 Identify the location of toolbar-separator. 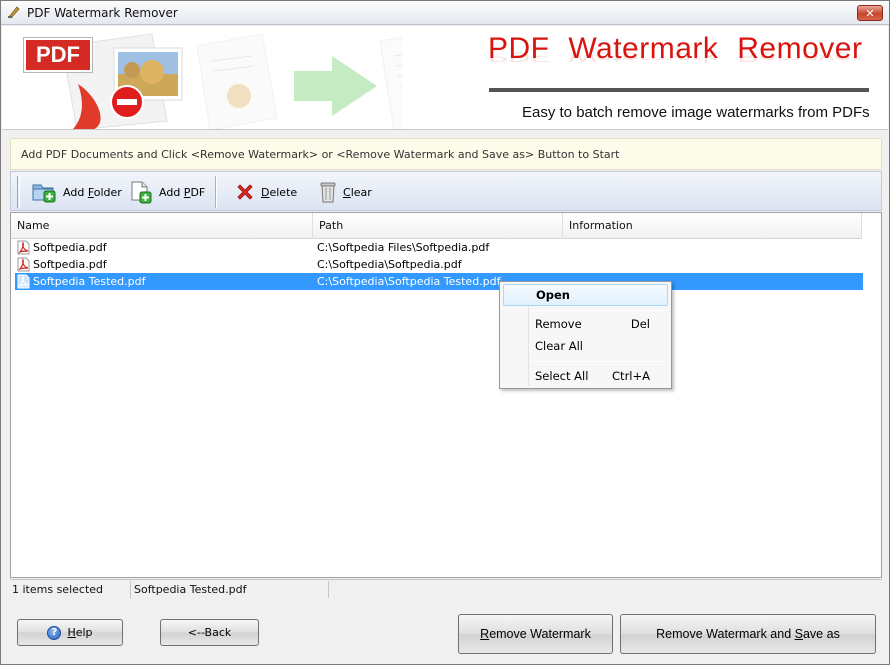
(216, 192).